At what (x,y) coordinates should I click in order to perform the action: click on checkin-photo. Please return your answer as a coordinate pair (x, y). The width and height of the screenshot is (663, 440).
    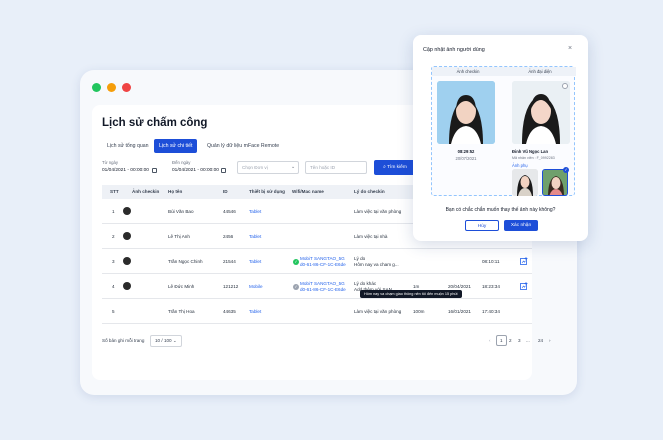
    Looking at the image, I should click on (466, 112).